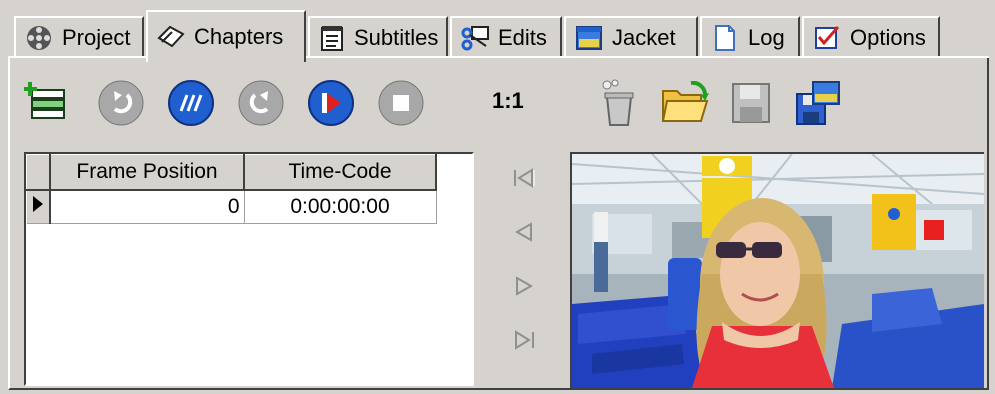  I want to click on picture-icon, so click(589, 38).